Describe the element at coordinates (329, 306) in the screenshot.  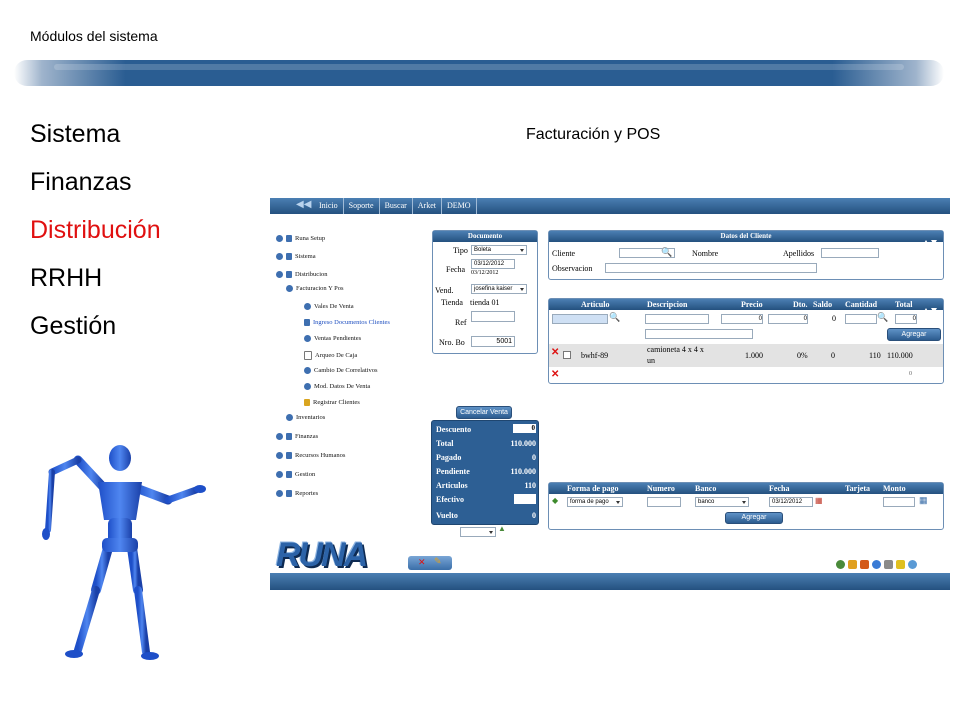
I see `tree-item-vales: Vales De Venta` at that location.